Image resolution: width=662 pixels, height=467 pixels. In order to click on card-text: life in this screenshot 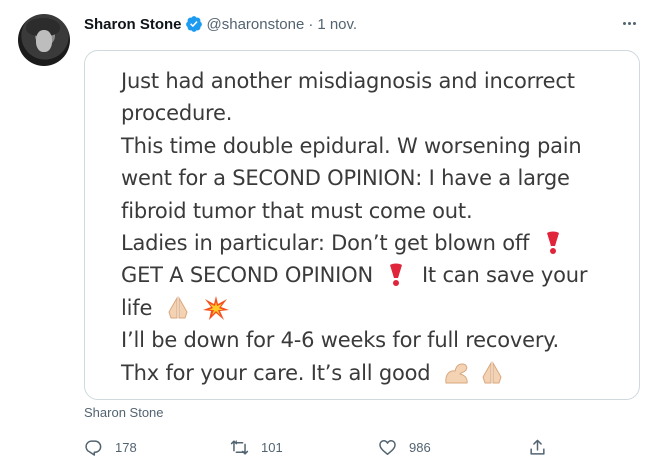, I will do `click(137, 307)`.